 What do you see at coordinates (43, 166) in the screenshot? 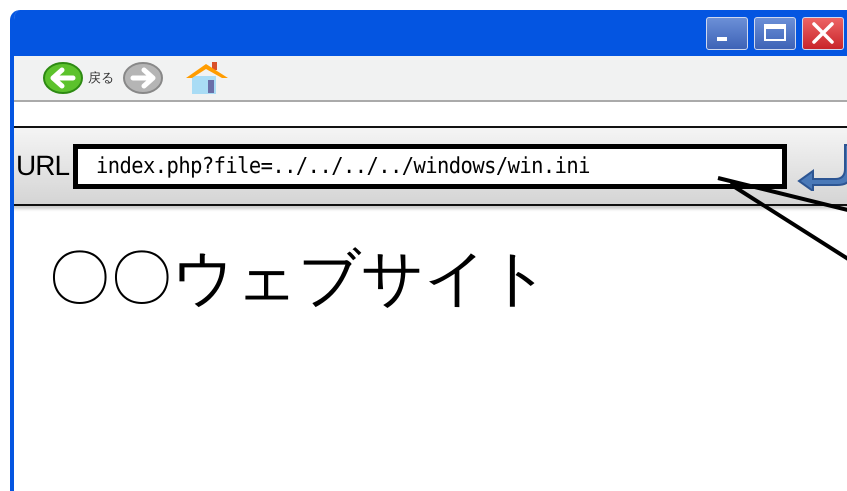
I see `url-label: URL` at bounding box center [43, 166].